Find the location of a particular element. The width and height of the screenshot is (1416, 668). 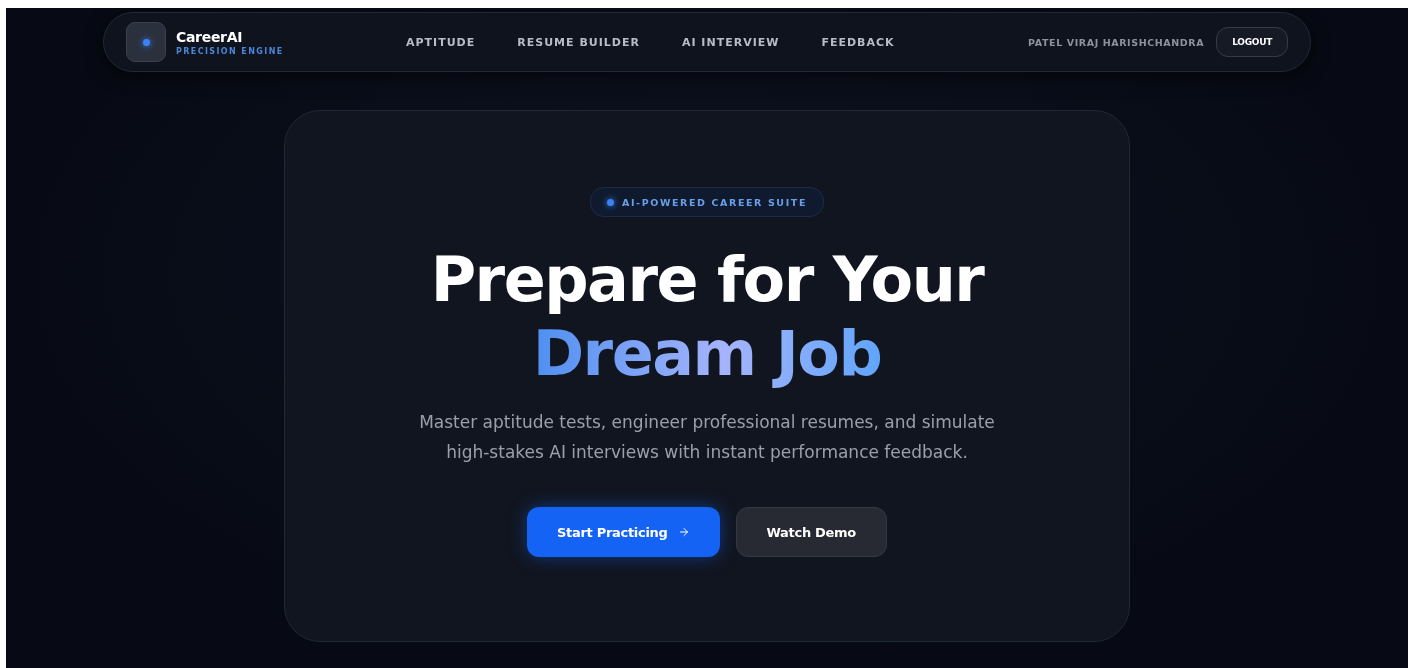

dot-icon is located at coordinates (611, 202).